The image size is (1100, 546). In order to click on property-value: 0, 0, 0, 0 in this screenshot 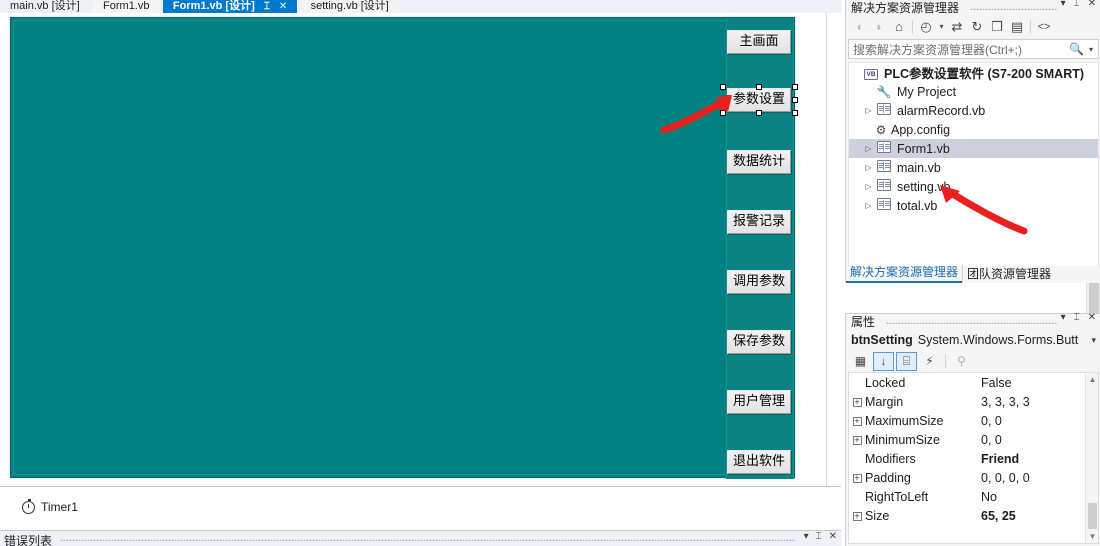, I will do `click(1037, 478)`.